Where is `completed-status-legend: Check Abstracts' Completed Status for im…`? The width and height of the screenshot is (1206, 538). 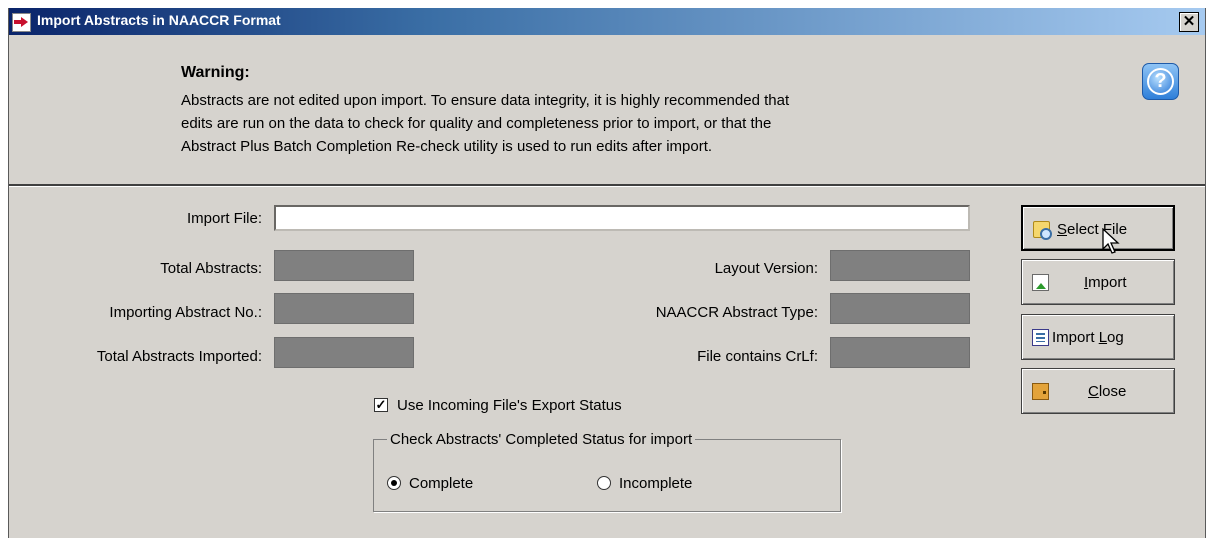
completed-status-legend: Check Abstracts' Completed Status for im… is located at coordinates (541, 439).